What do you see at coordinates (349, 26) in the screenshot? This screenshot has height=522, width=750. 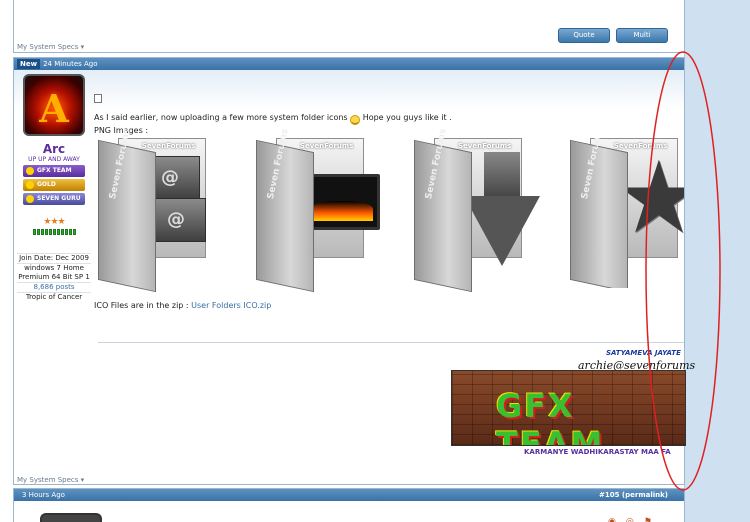 I see `previous-post: Quote Multi My System Specs ▾` at bounding box center [349, 26].